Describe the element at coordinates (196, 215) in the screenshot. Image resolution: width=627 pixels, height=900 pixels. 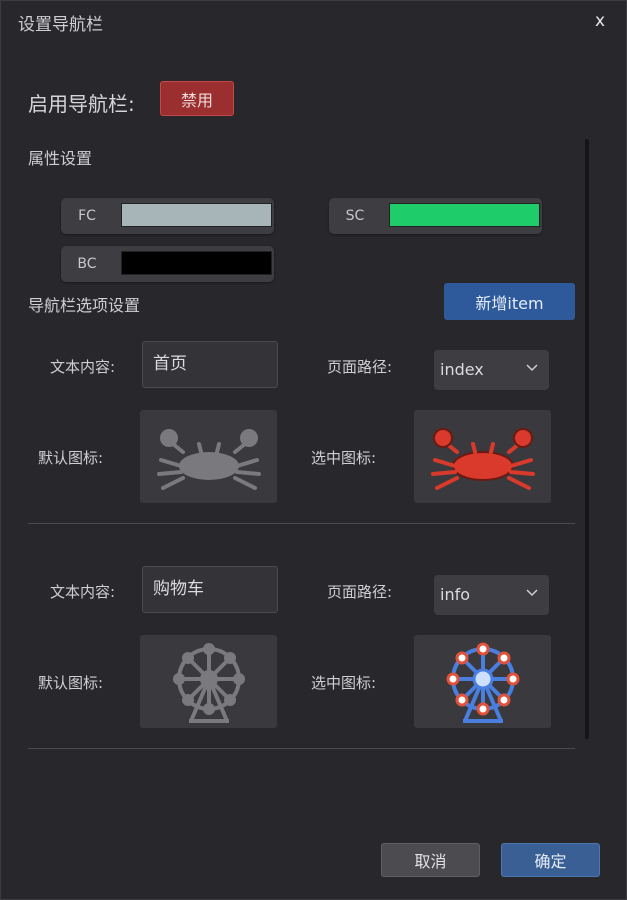
I see `fc-color-swatch` at that location.